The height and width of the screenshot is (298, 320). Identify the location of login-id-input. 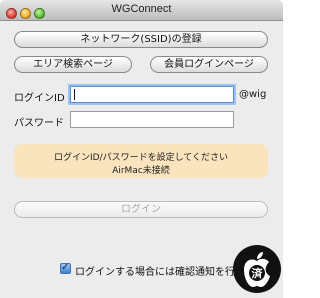
(152, 94).